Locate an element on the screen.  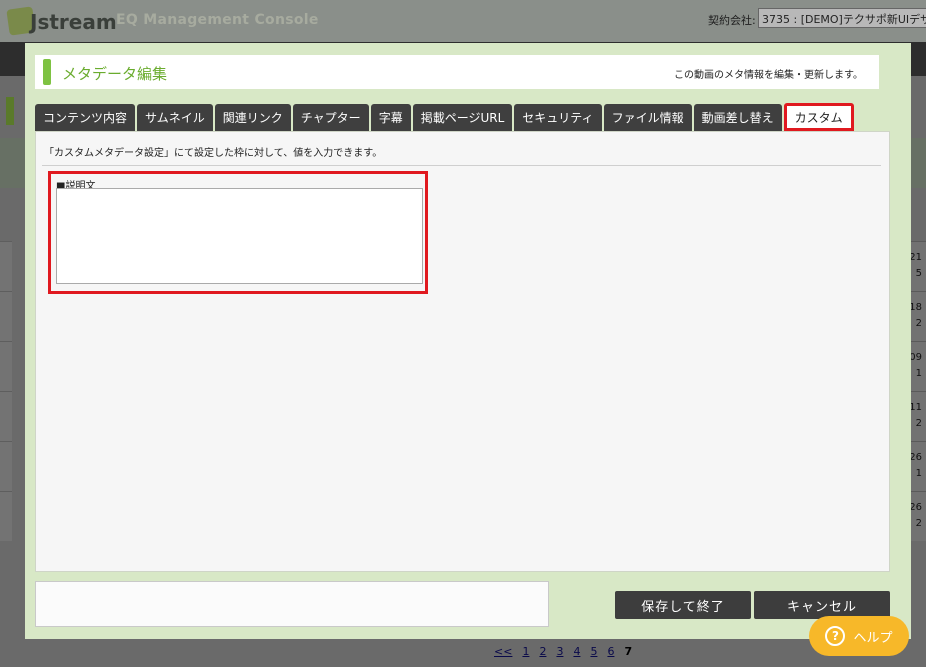
dialog-header: メタデータ編集 この動画のメタ情報を編集・更新します。 is located at coordinates (457, 72).